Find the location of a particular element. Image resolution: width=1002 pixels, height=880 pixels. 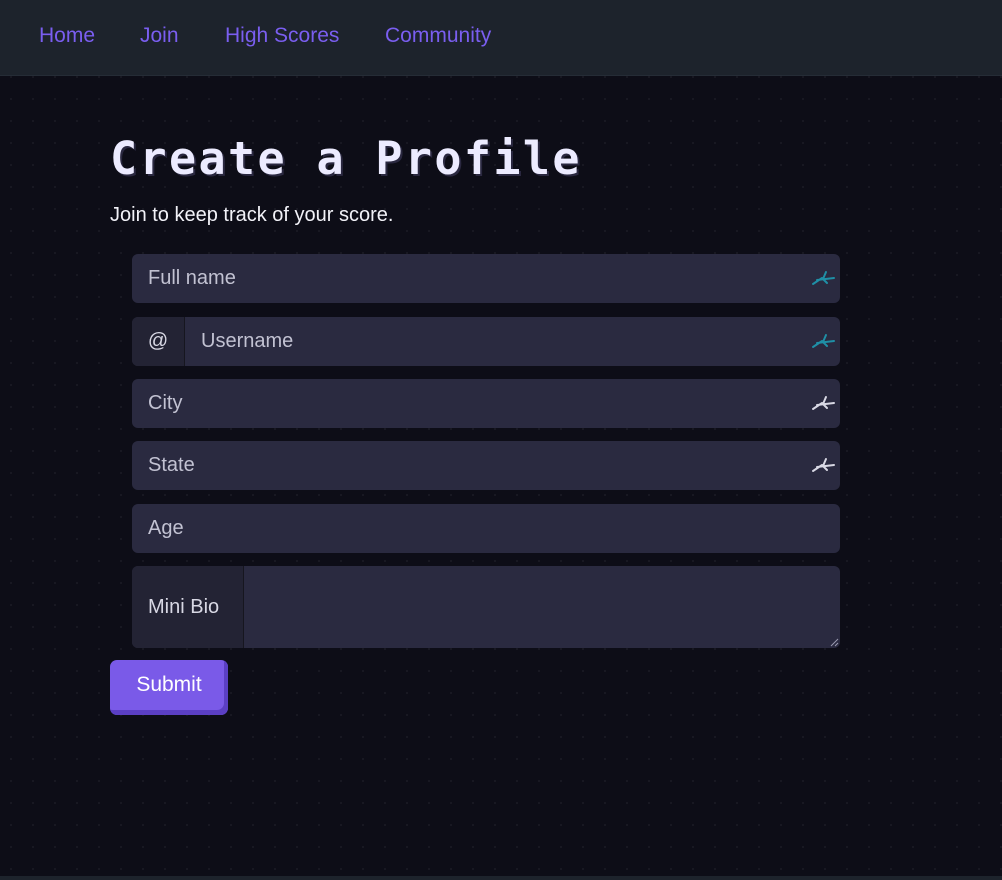

page-title: Create a Profile is located at coordinates (346, 158).